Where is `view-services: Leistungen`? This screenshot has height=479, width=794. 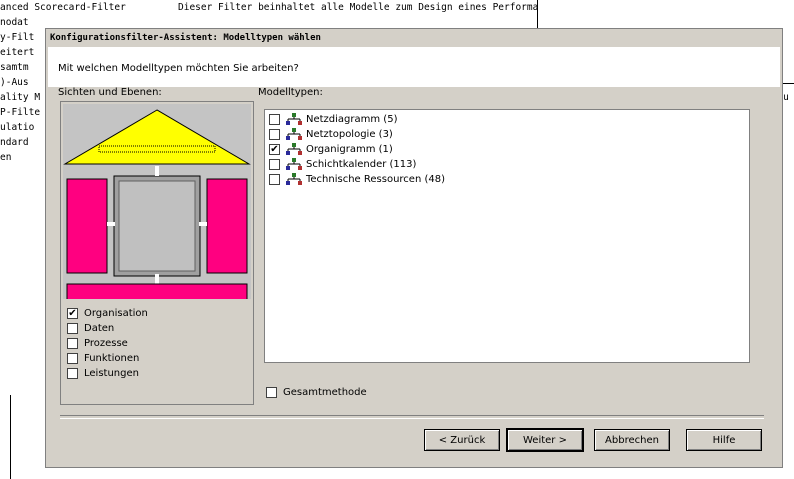 view-services: Leistungen is located at coordinates (103, 373).